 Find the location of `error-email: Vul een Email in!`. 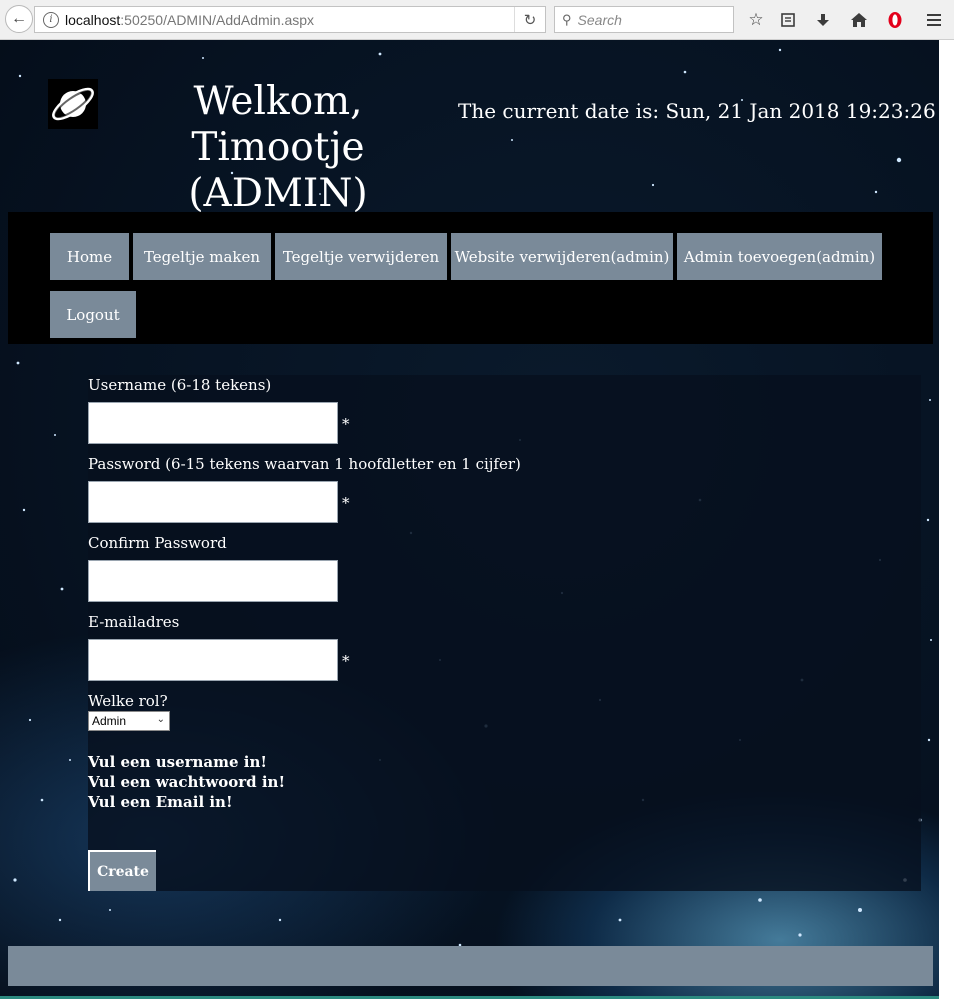

error-email: Vul een Email in! is located at coordinates (160, 802).